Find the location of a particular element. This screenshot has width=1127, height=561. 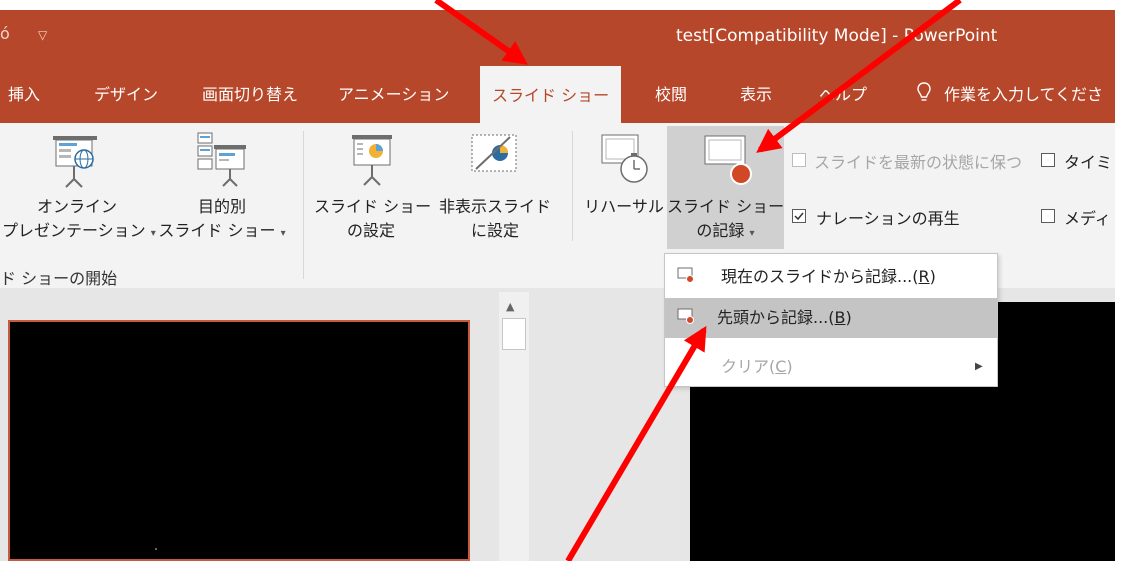

use-timings-checkbox is located at coordinates (1048, 160).